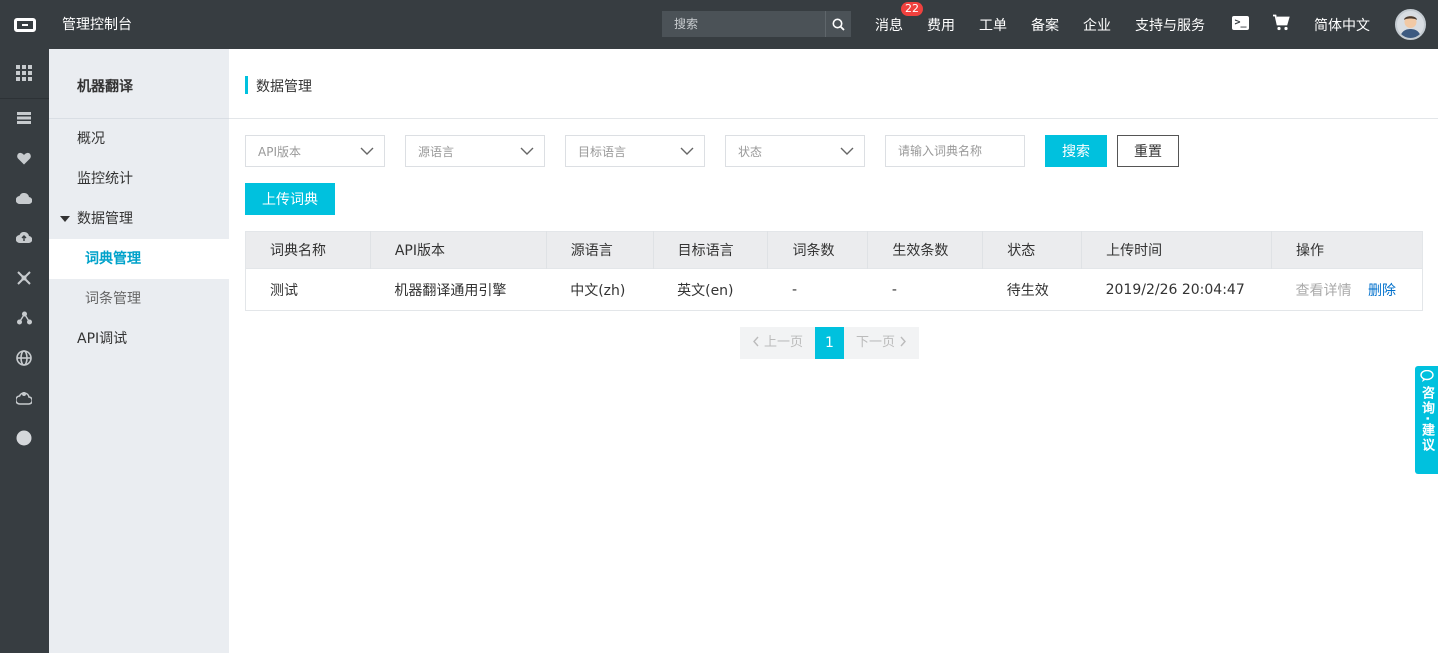 The height and width of the screenshot is (653, 1438). Describe the element at coordinates (436, 151) in the screenshot. I see `source-language-select-value: 源语言` at that location.